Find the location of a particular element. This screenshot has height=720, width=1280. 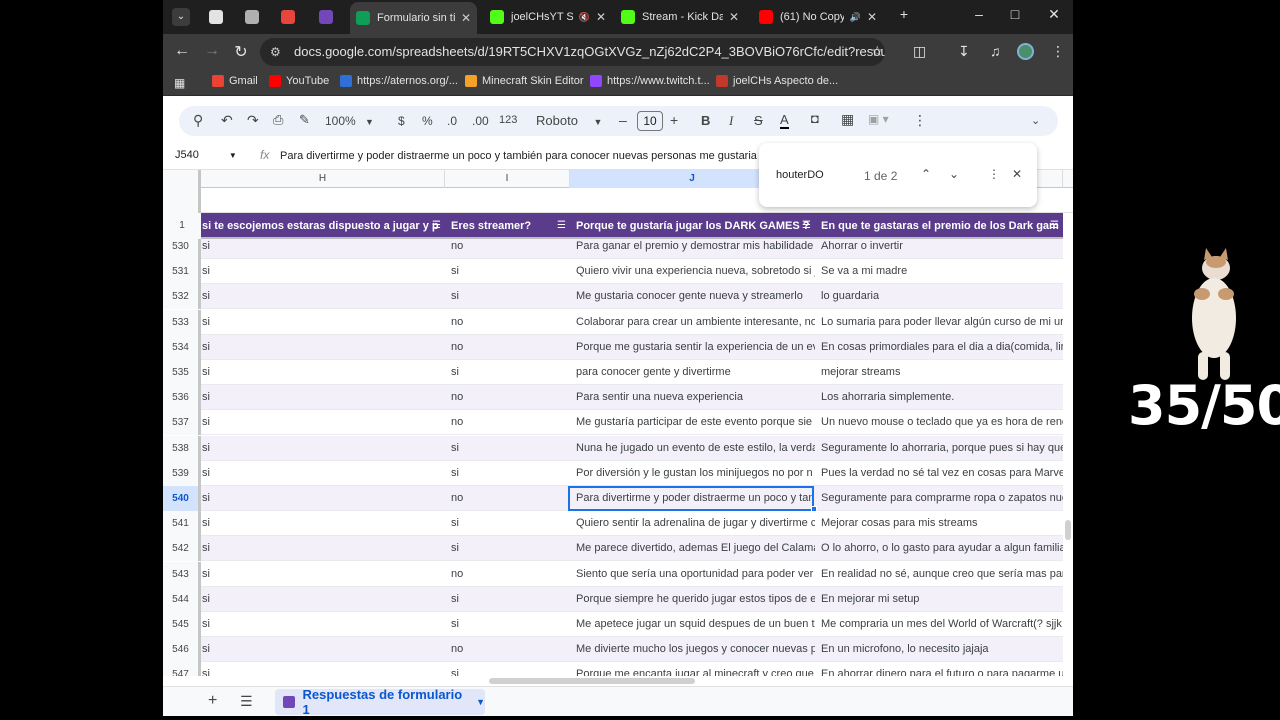

row-number: 542 is located at coordinates (182, 549).